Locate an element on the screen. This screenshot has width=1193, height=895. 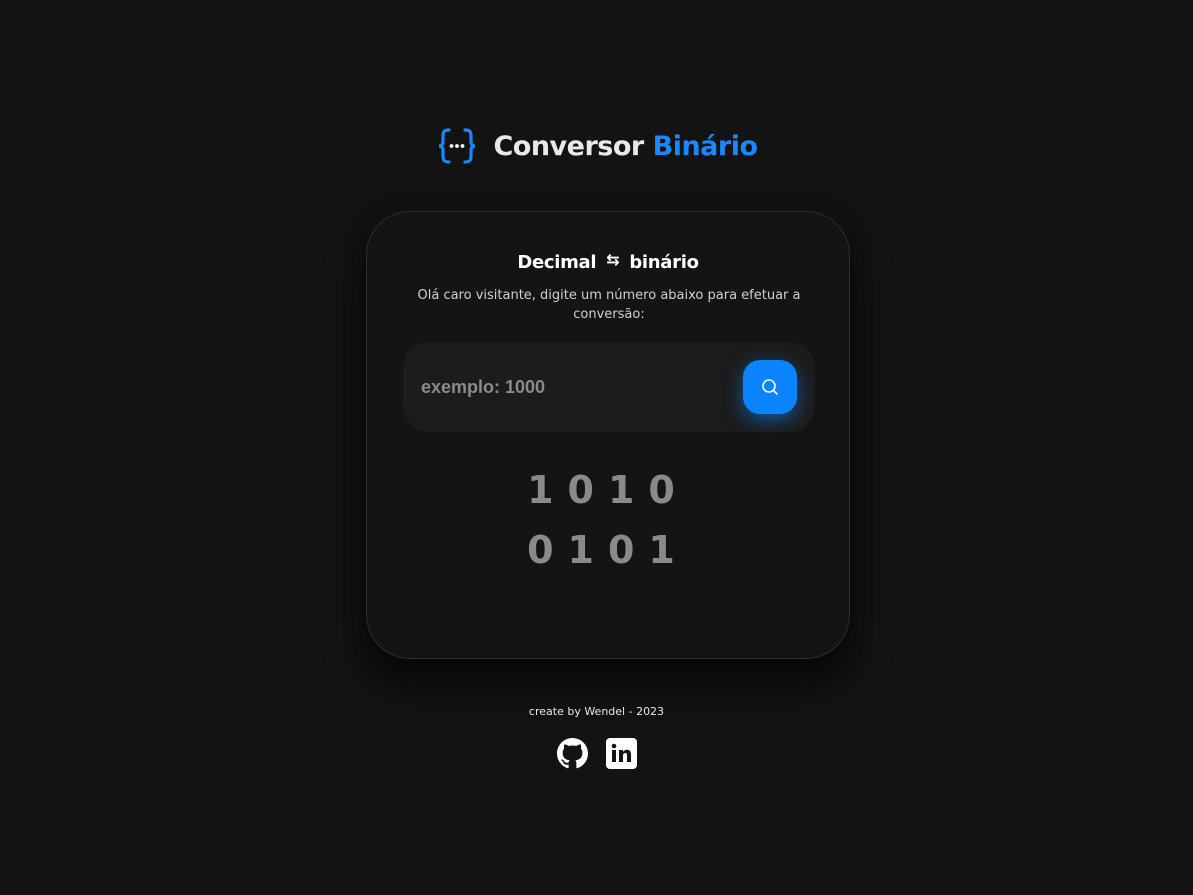
social-links is located at coordinates (596, 753).